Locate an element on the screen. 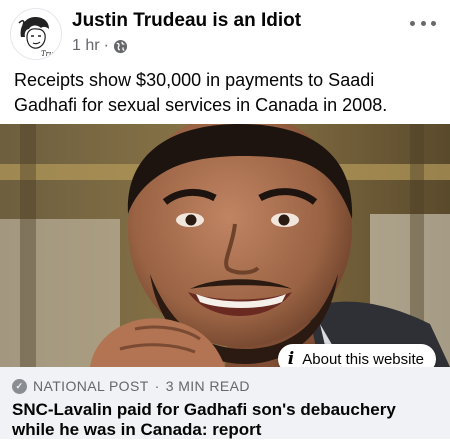  news-source-icon: ✓ is located at coordinates (19, 386).